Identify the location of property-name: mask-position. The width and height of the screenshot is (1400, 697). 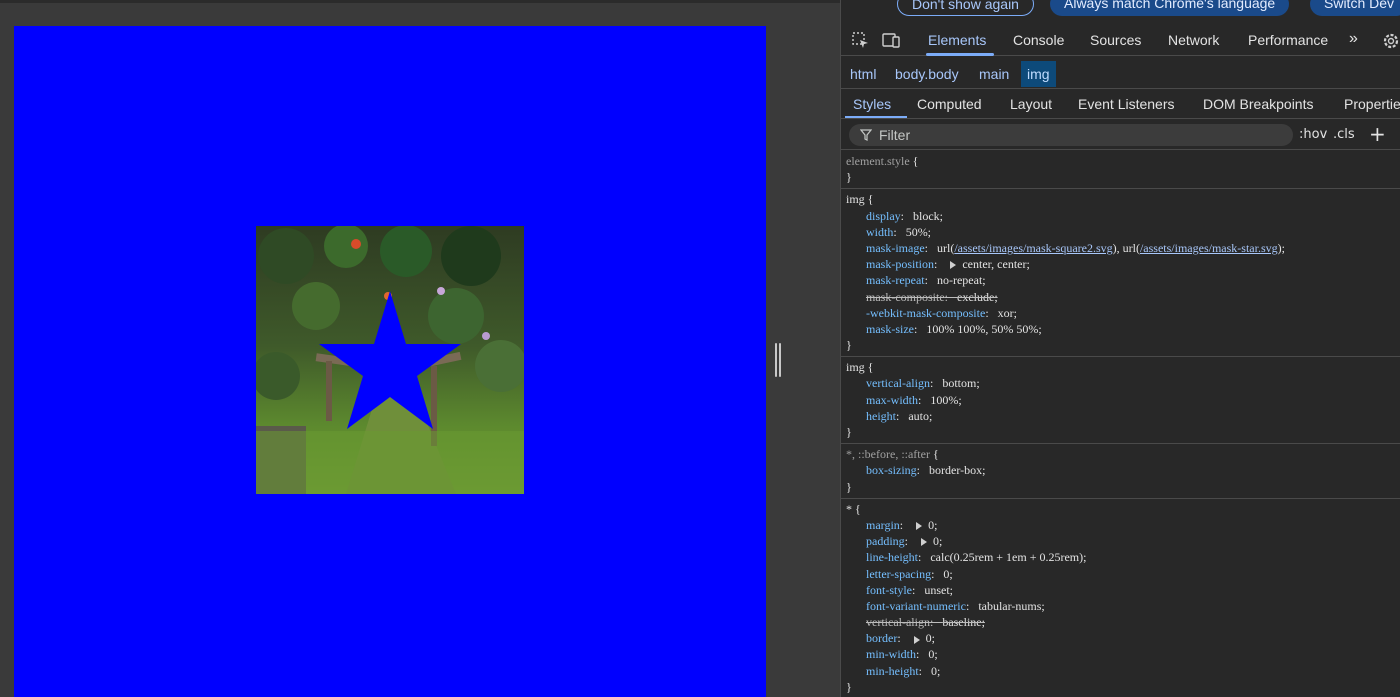
(900, 264).